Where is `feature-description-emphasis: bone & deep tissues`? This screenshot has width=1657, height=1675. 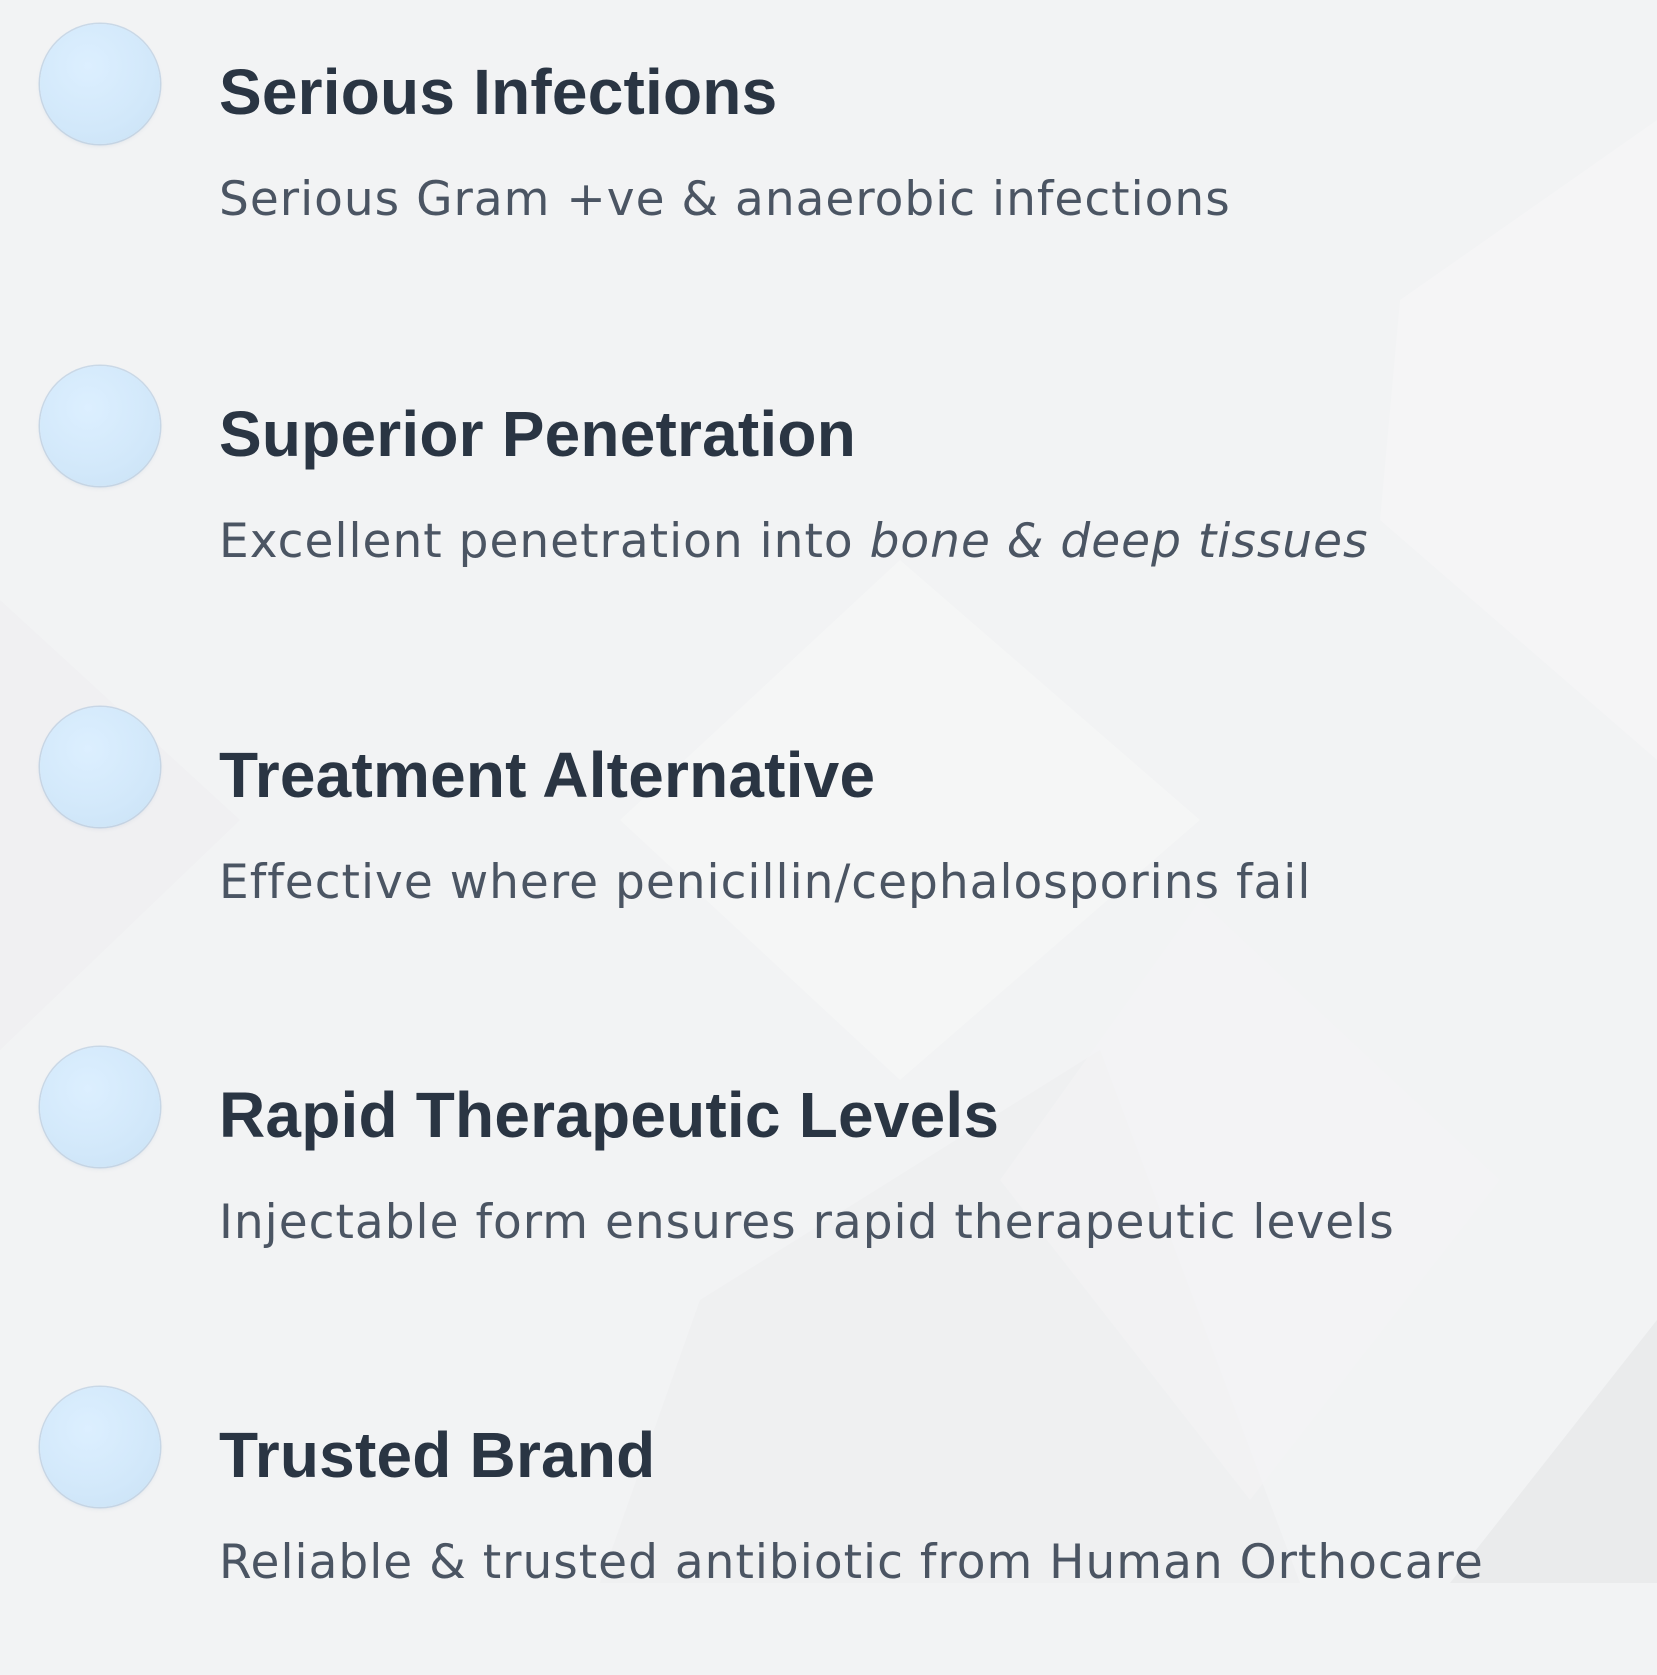 feature-description-emphasis: bone & deep tissues is located at coordinates (1119, 541).